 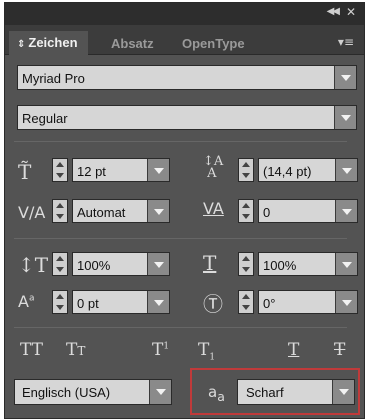 I want to click on all-caps-icon: TT, so click(x=31, y=350).